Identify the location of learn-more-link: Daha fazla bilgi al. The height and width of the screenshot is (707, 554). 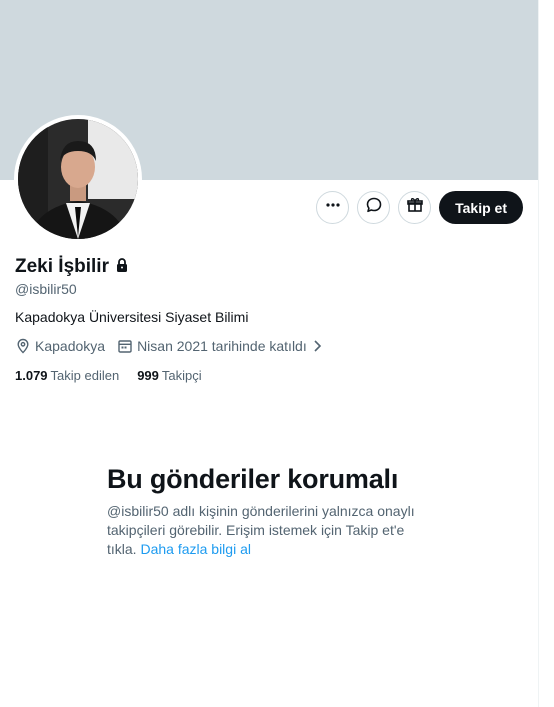
(195, 549).